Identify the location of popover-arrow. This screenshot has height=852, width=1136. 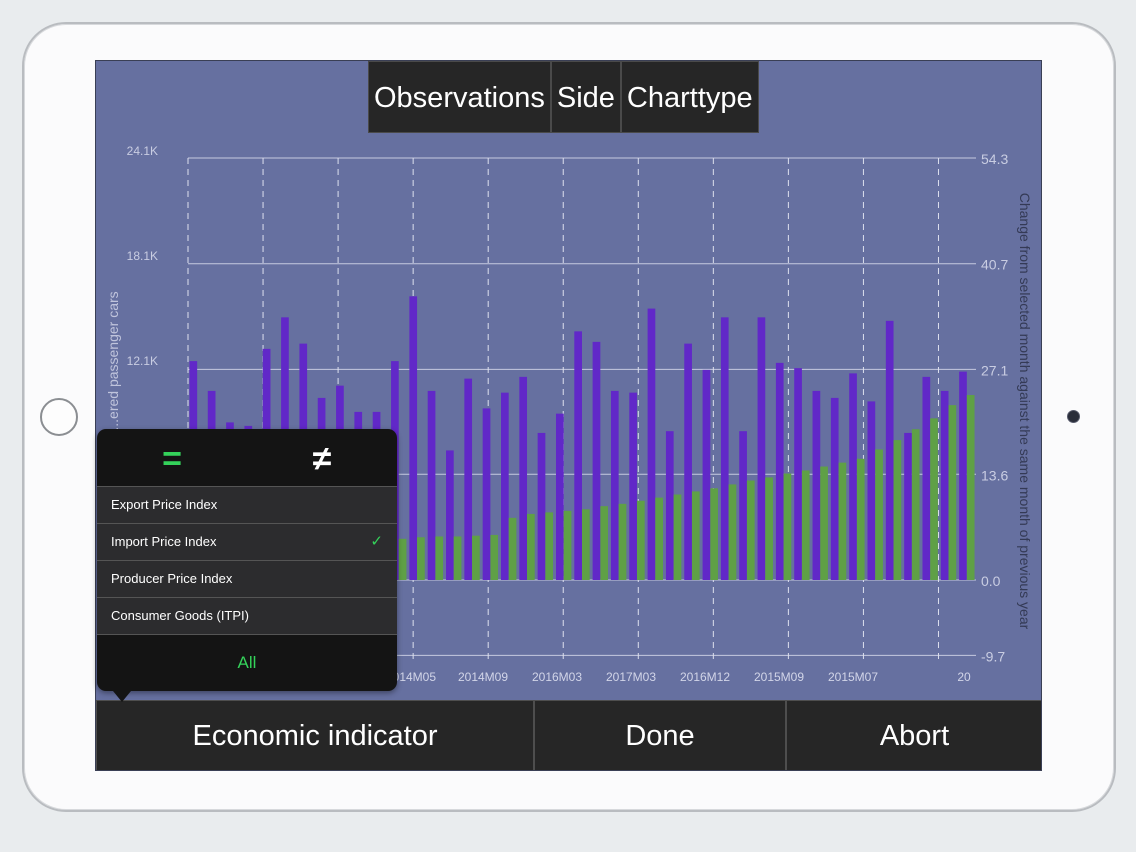
(122, 696).